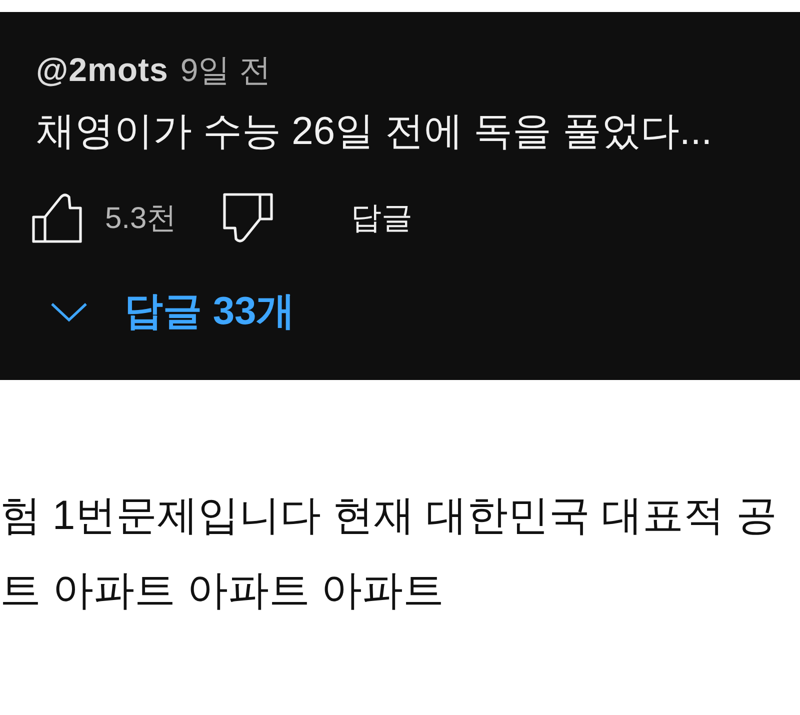 The image size is (800, 715). What do you see at coordinates (102, 70) in the screenshot?
I see `comment-author: @2mots` at bounding box center [102, 70].